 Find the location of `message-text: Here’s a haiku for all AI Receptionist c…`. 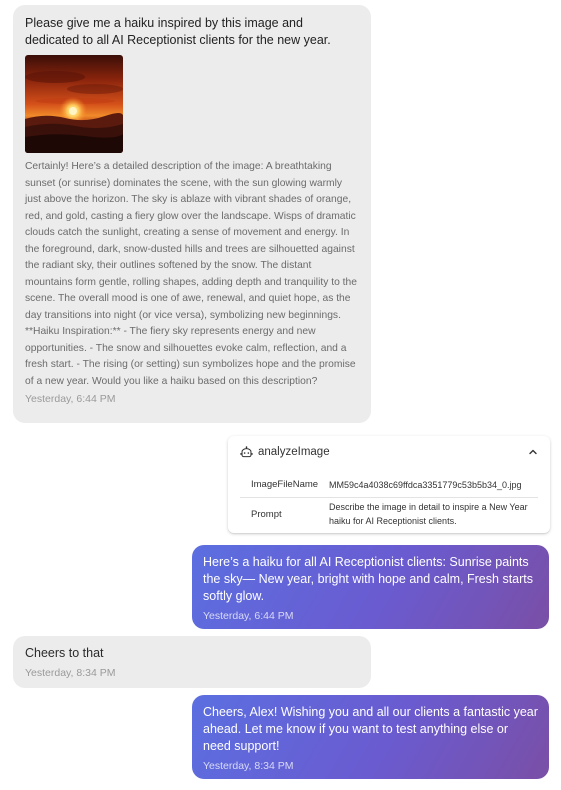

message-text: Here’s a haiku for all AI Receptionist c… is located at coordinates (368, 579).